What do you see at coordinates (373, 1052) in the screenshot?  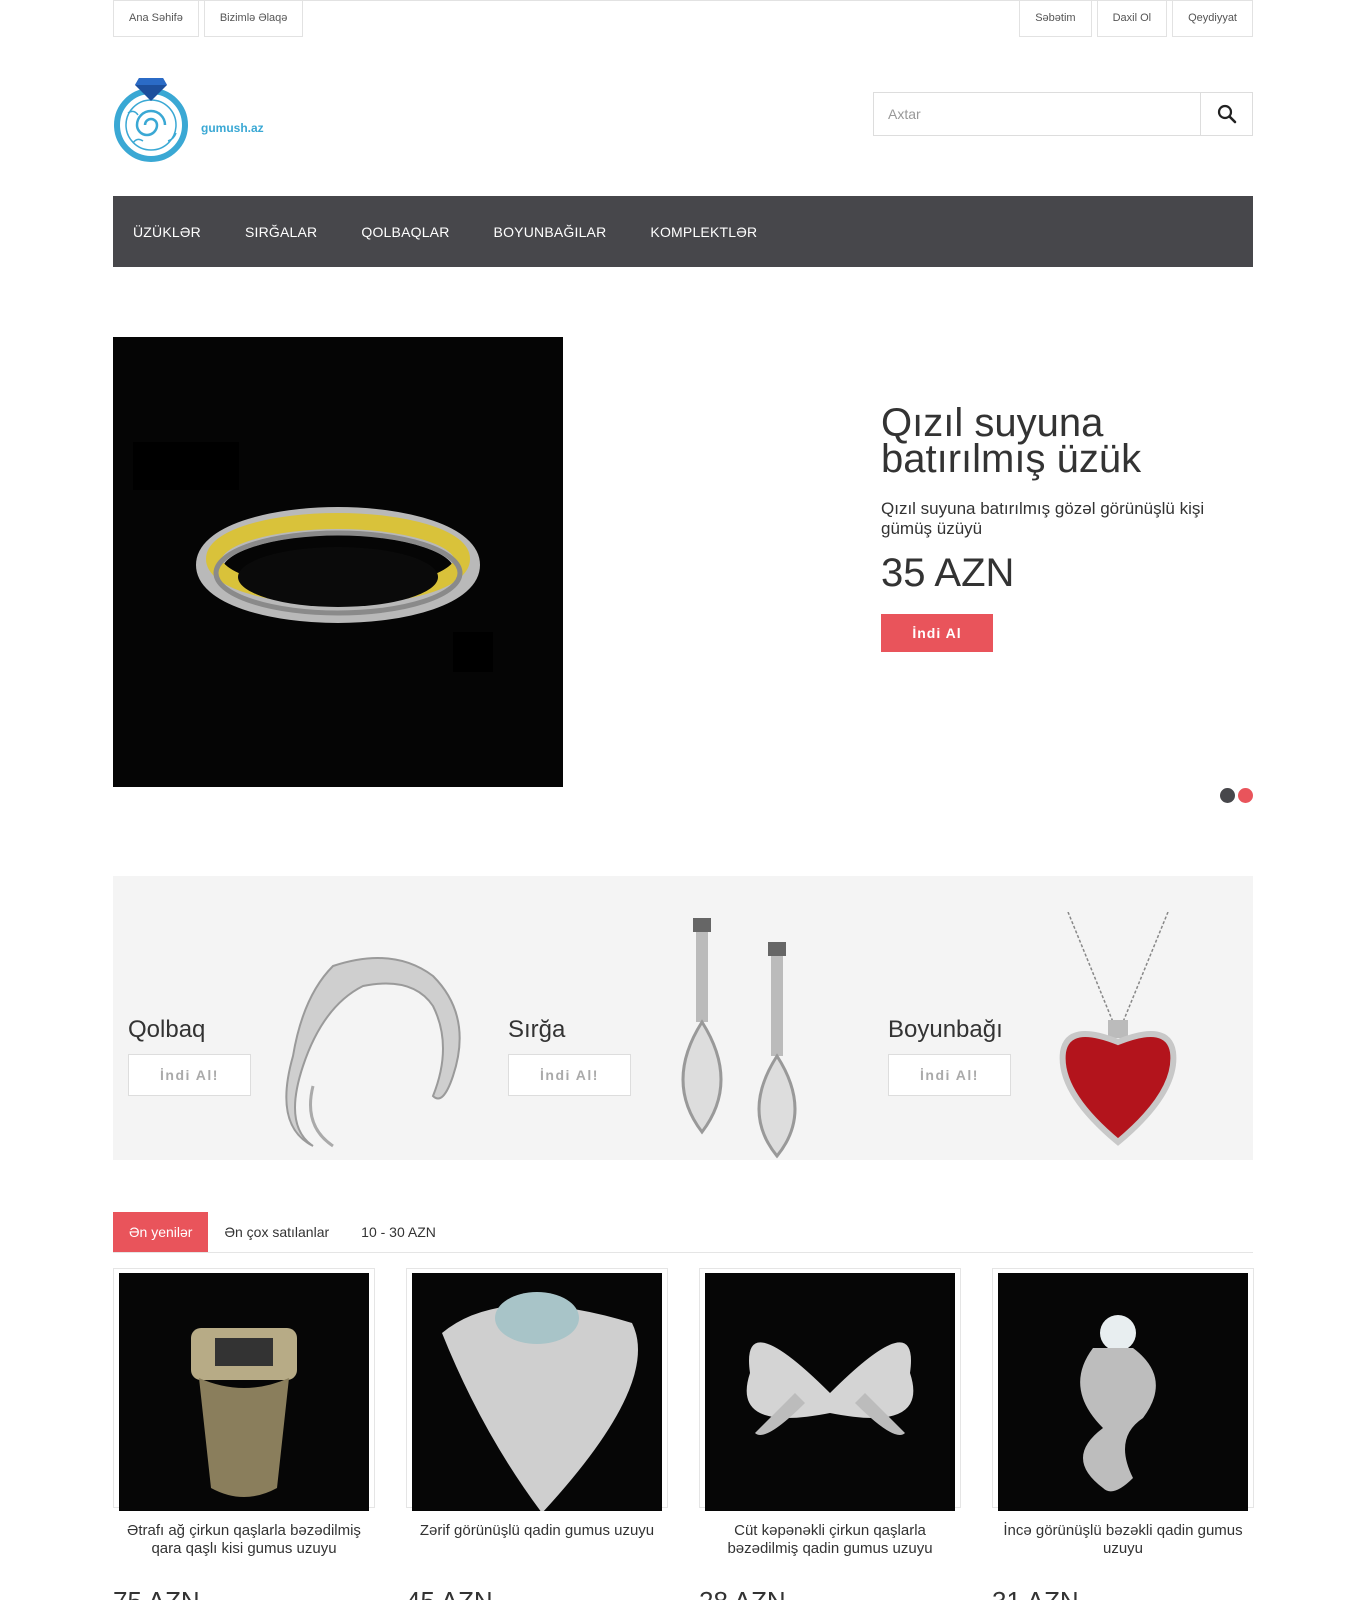 I see `bracelet-image` at bounding box center [373, 1052].